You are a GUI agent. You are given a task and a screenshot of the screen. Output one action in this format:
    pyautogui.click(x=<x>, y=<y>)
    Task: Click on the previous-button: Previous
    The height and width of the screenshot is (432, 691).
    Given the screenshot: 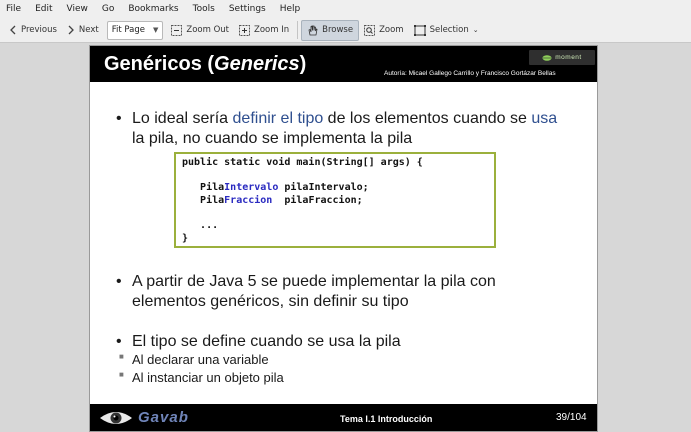 What is the action you would take?
    pyautogui.click(x=33, y=30)
    